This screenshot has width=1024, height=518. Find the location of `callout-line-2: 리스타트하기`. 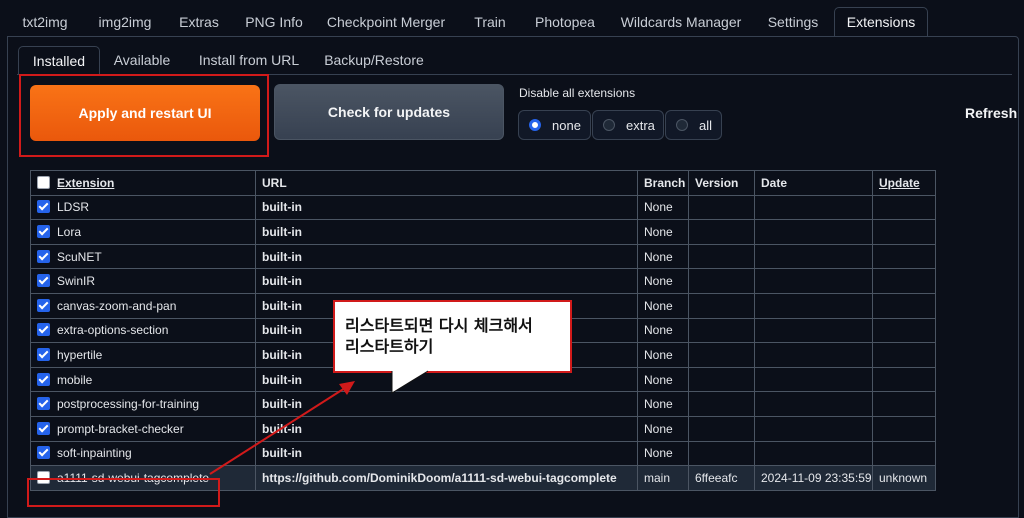

callout-line-2: 리스타트하기 is located at coordinates (389, 346).